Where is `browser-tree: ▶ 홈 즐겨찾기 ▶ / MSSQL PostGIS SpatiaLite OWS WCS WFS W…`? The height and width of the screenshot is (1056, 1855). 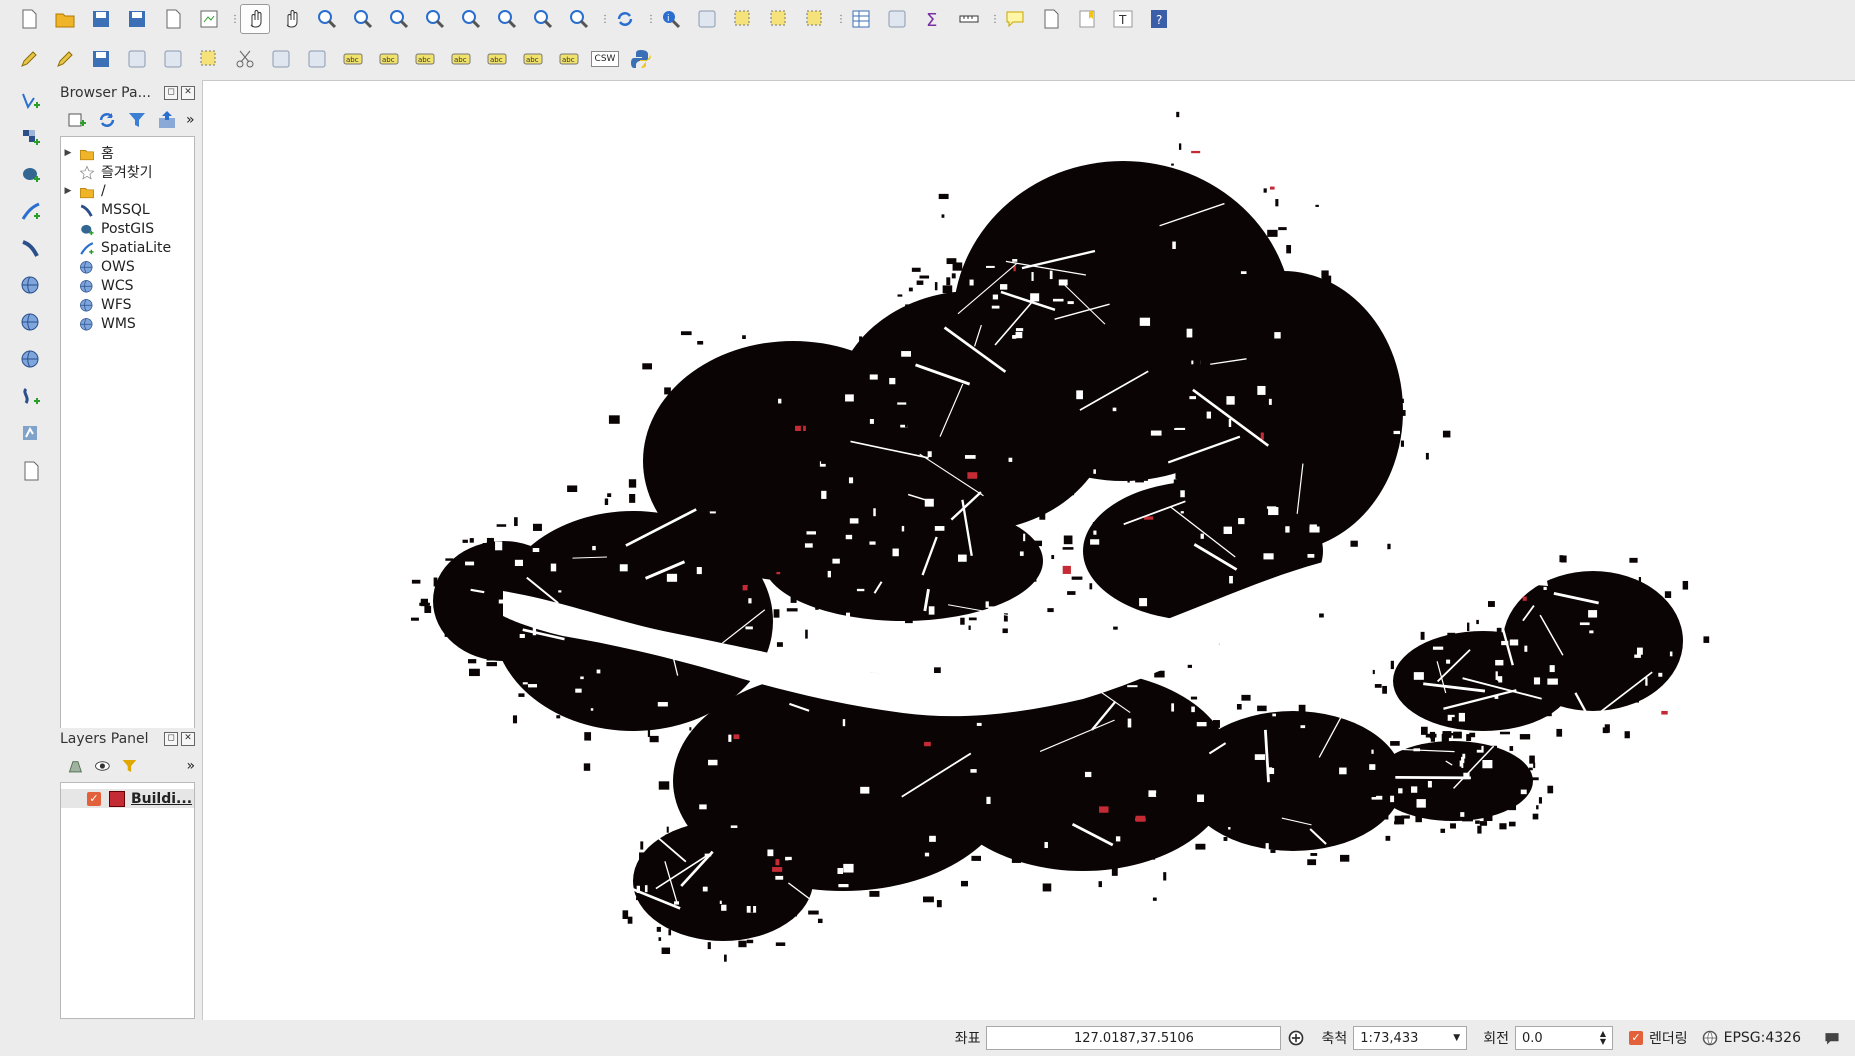
browser-tree: ▶ 홈 즐겨찾기 ▶ / MSSQL PostGIS SpatiaLite OWS WCS WFS W… is located at coordinates (127, 433).